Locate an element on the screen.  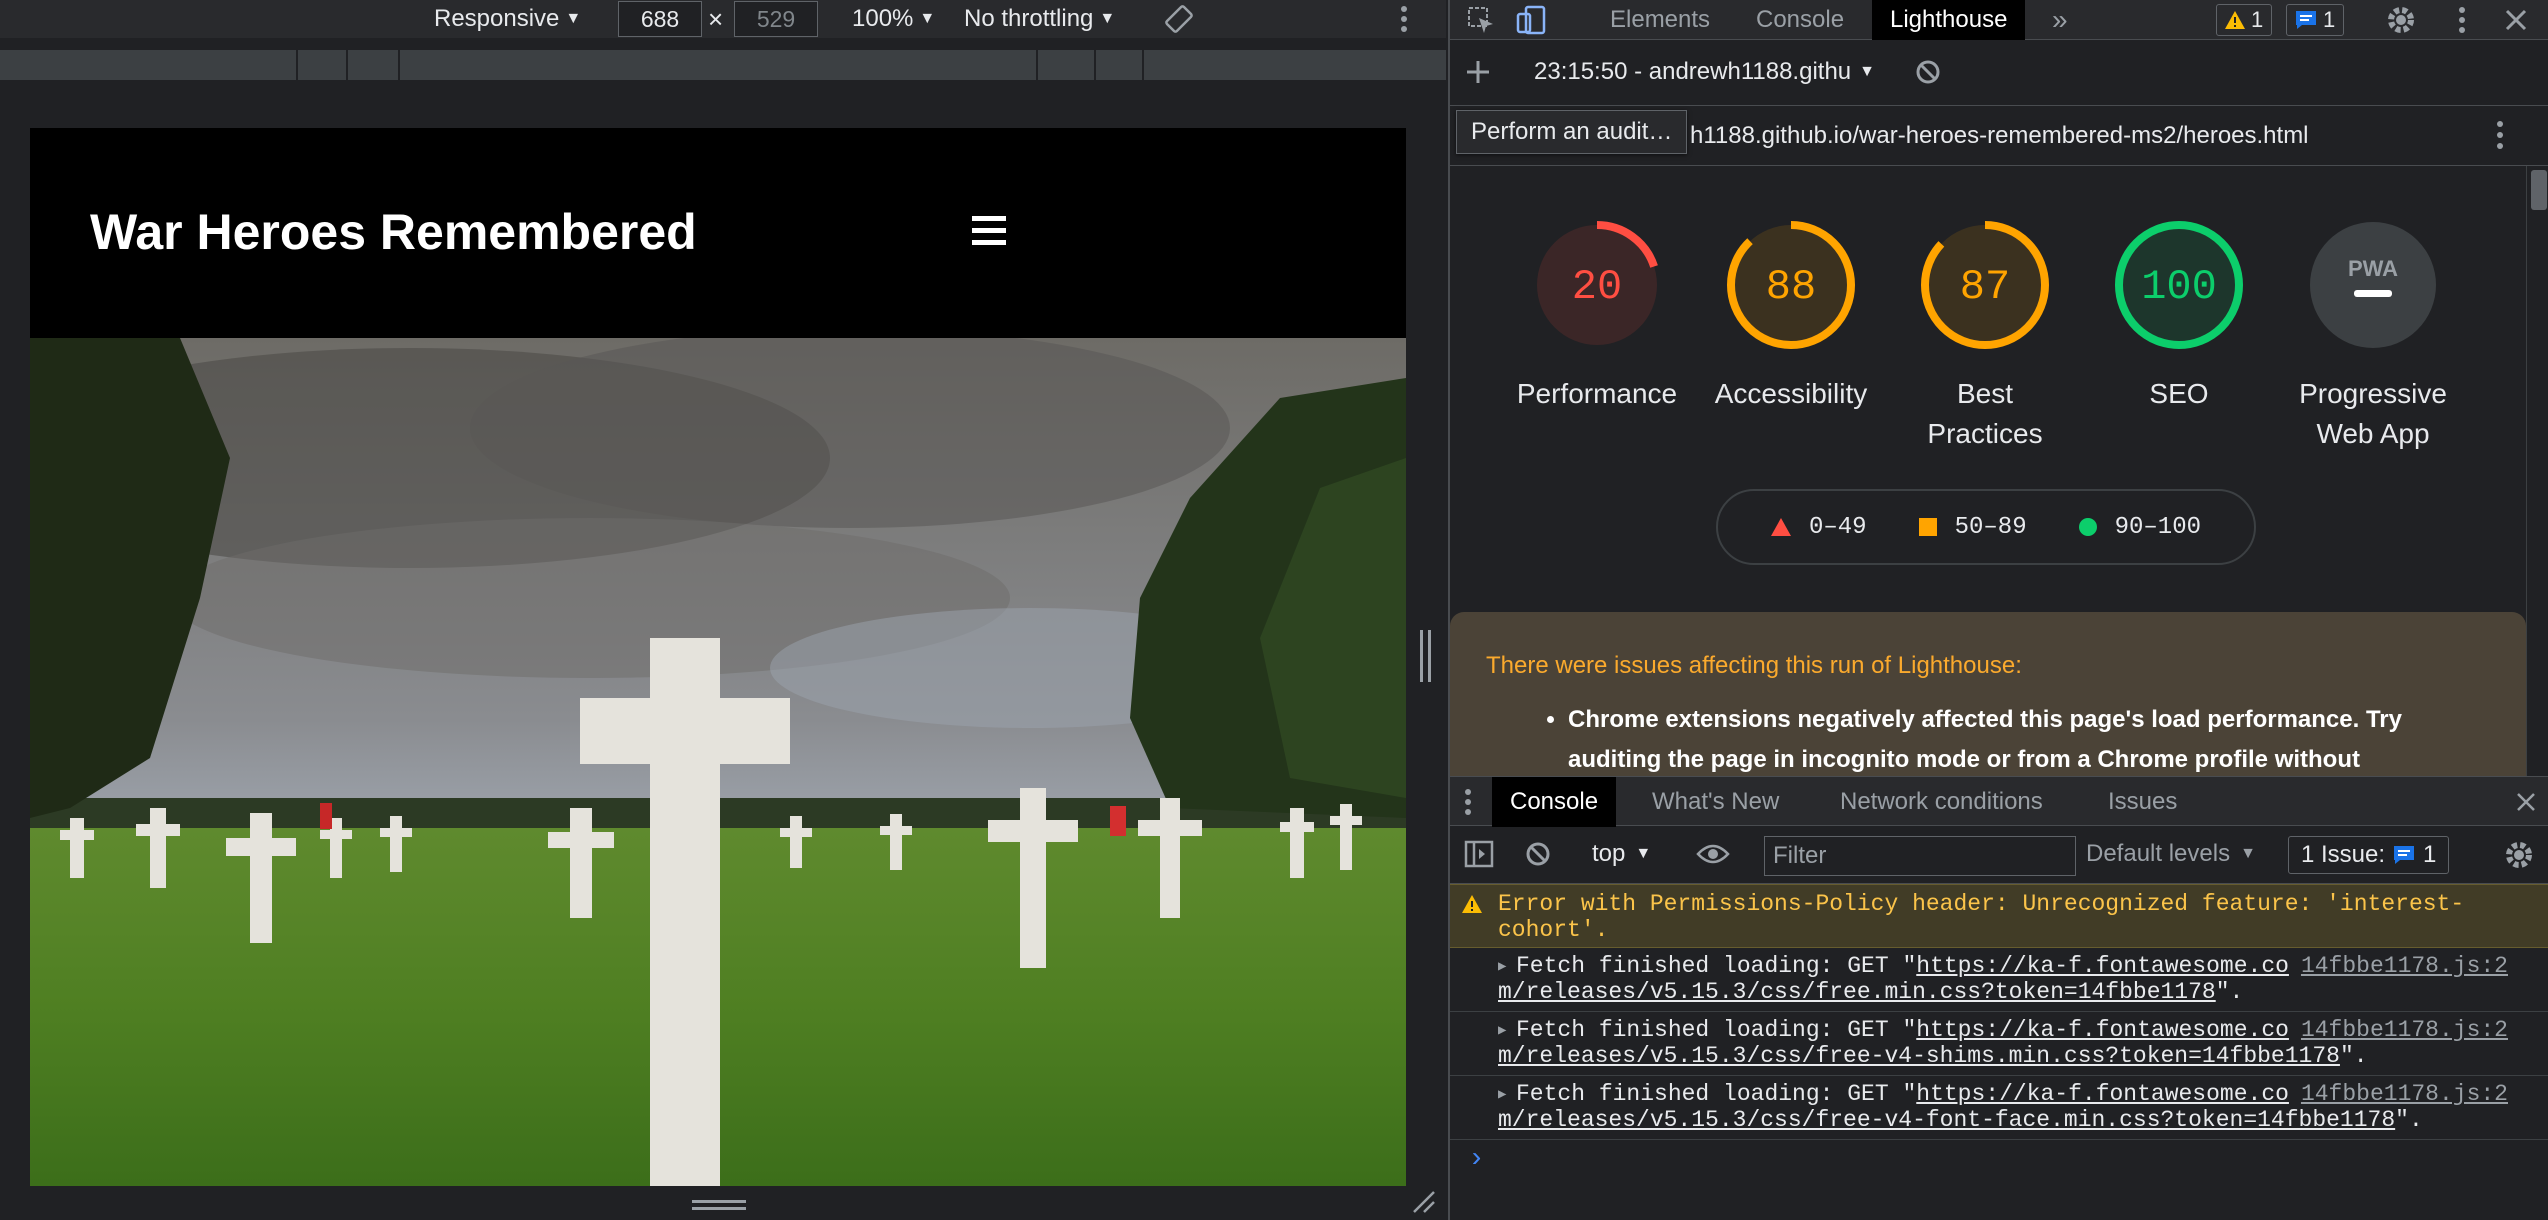
clear-console-icon is located at coordinates (1538, 857).